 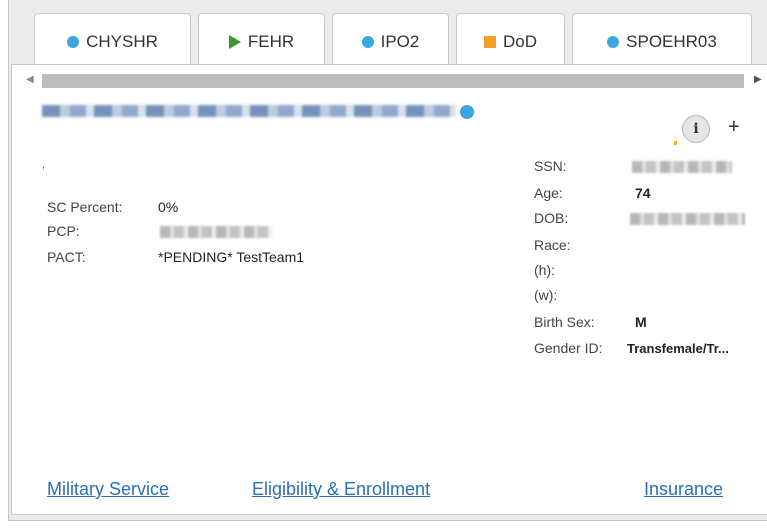 I want to click on ssn-value-redacted, so click(x=682, y=167).